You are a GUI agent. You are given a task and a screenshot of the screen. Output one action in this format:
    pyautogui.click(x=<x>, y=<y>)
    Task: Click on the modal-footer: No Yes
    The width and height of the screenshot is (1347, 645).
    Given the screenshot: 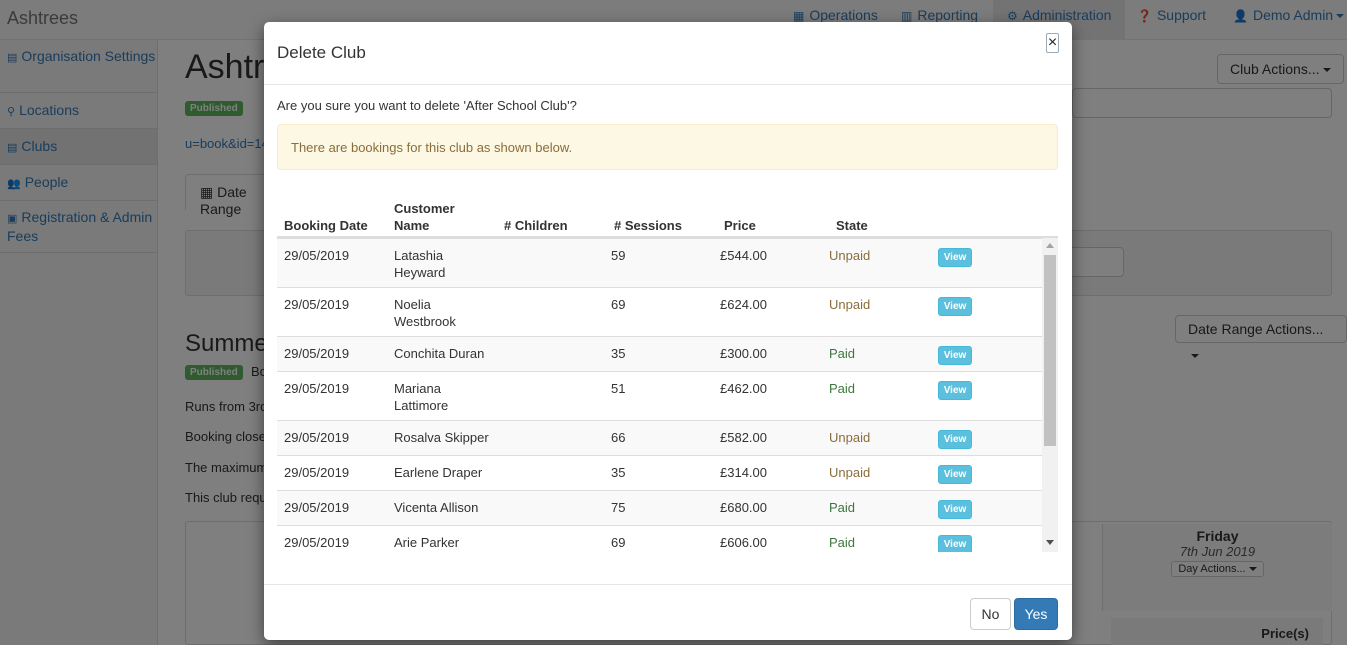 What is the action you would take?
    pyautogui.click(x=668, y=612)
    